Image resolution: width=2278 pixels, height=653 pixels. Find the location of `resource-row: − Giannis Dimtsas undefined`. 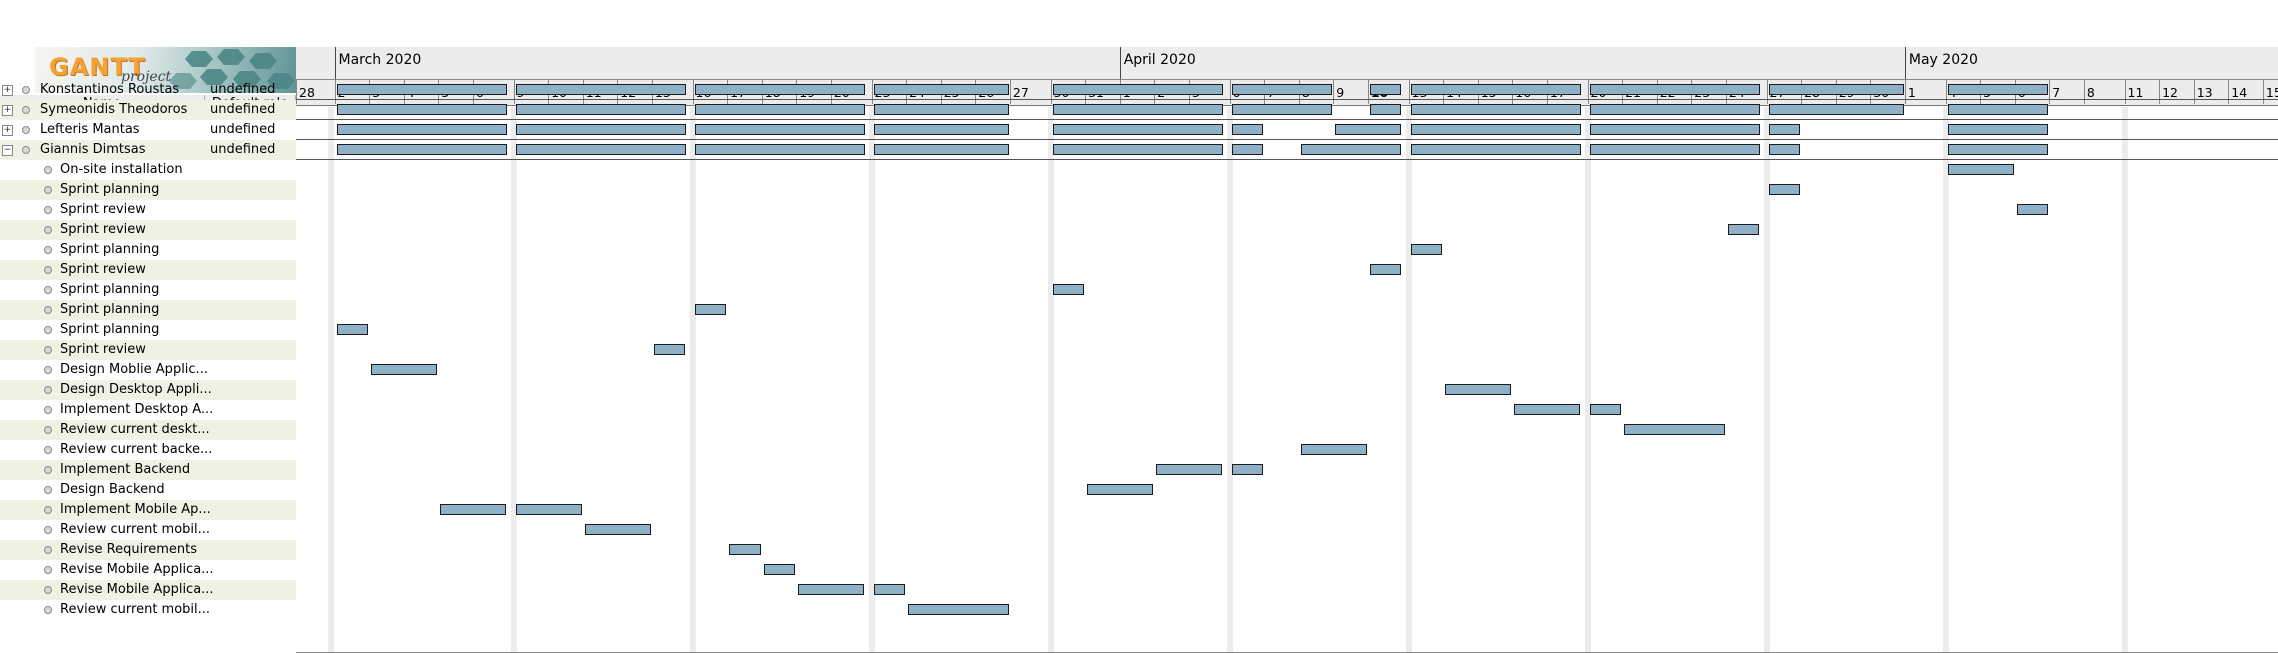

resource-row: − Giannis Dimtsas undefined is located at coordinates (148, 150).